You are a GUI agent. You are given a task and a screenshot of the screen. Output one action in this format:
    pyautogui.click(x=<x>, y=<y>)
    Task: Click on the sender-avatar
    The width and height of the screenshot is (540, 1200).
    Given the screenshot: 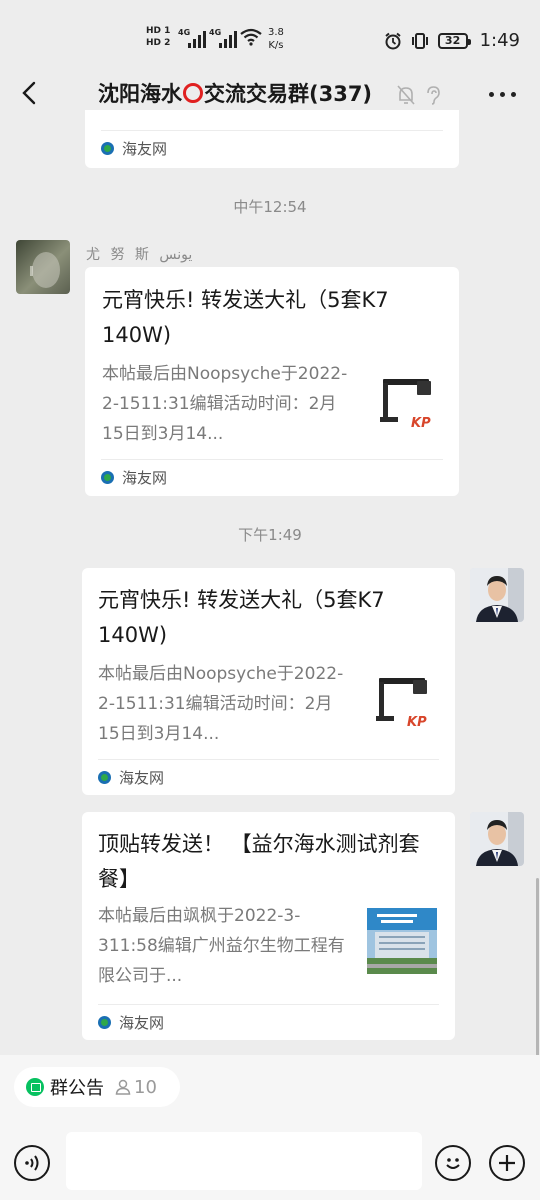 What is the action you would take?
    pyautogui.click(x=43, y=267)
    